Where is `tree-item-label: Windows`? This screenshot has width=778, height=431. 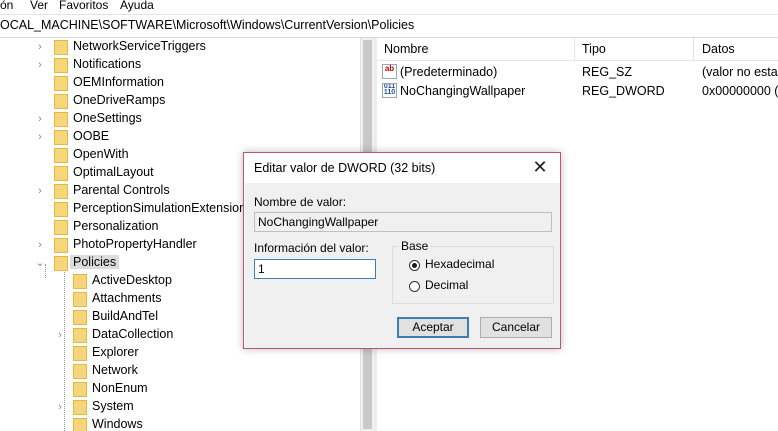 tree-item-label: Windows is located at coordinates (117, 424).